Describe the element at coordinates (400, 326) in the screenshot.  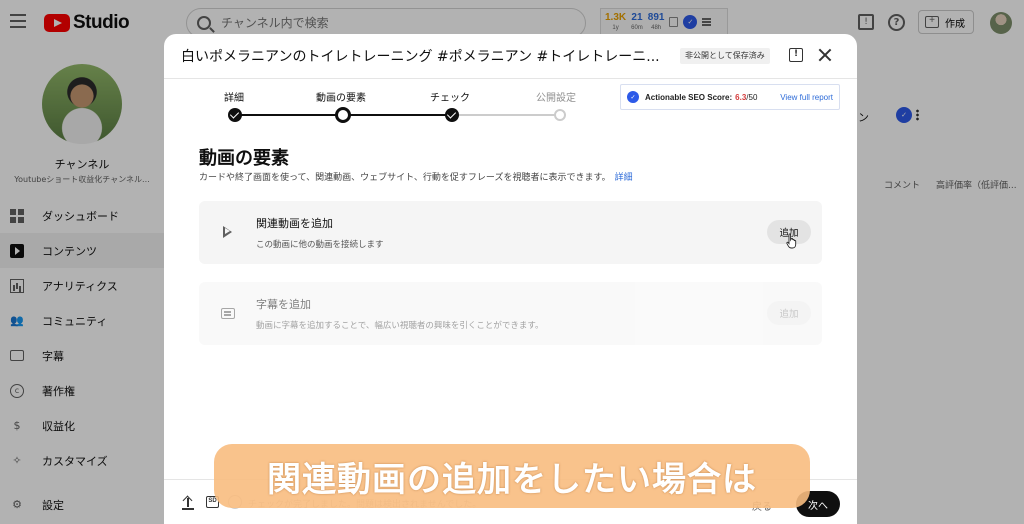
I see `card-description: 動画に字幕を追加することで、幅広い視聴者の興味を引くことができます。` at that location.